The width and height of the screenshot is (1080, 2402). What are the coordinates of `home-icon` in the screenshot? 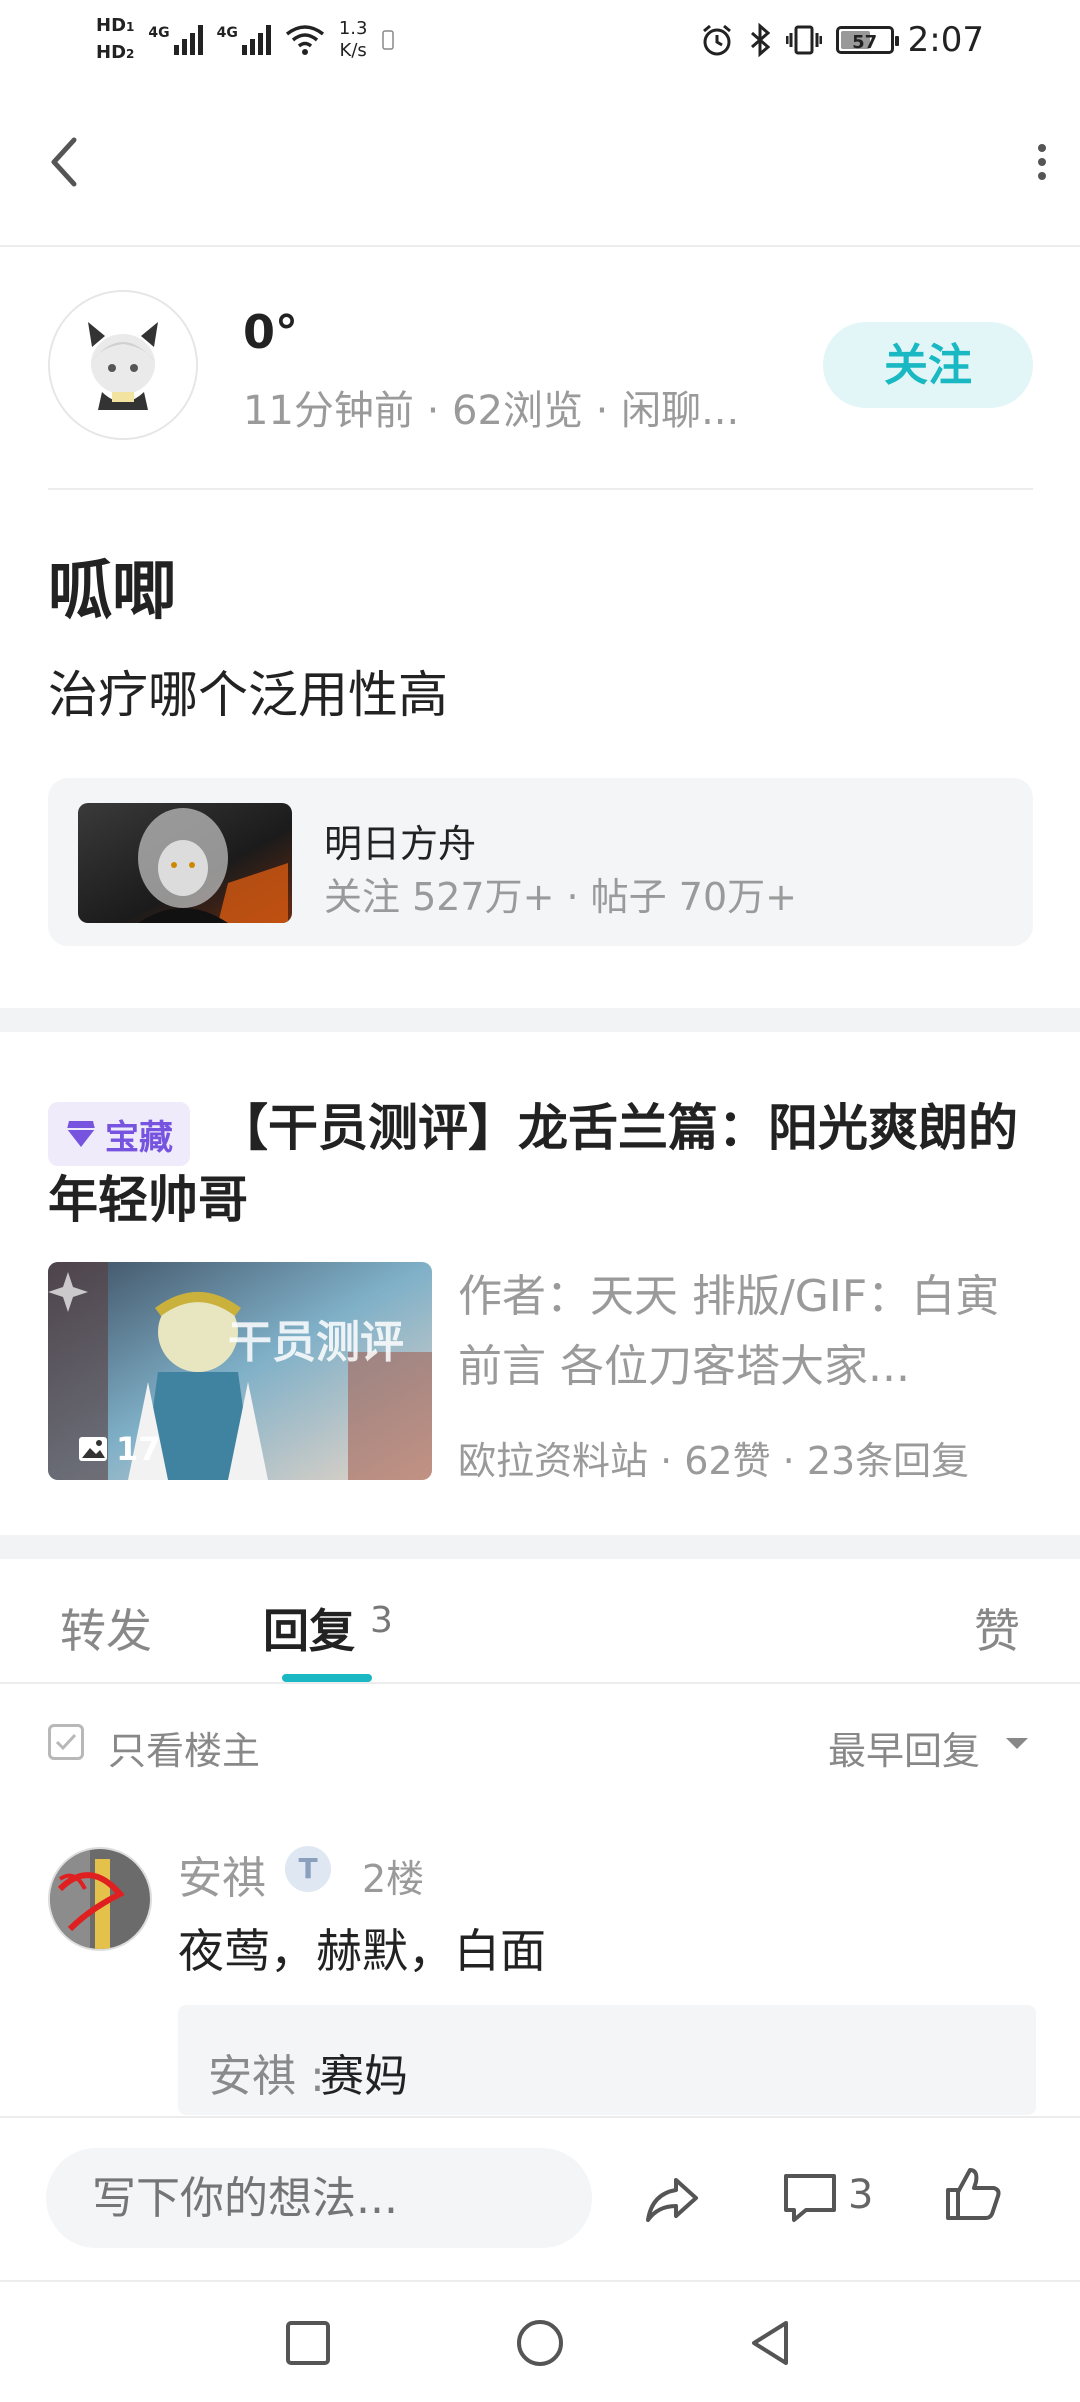 It's located at (540, 2343).